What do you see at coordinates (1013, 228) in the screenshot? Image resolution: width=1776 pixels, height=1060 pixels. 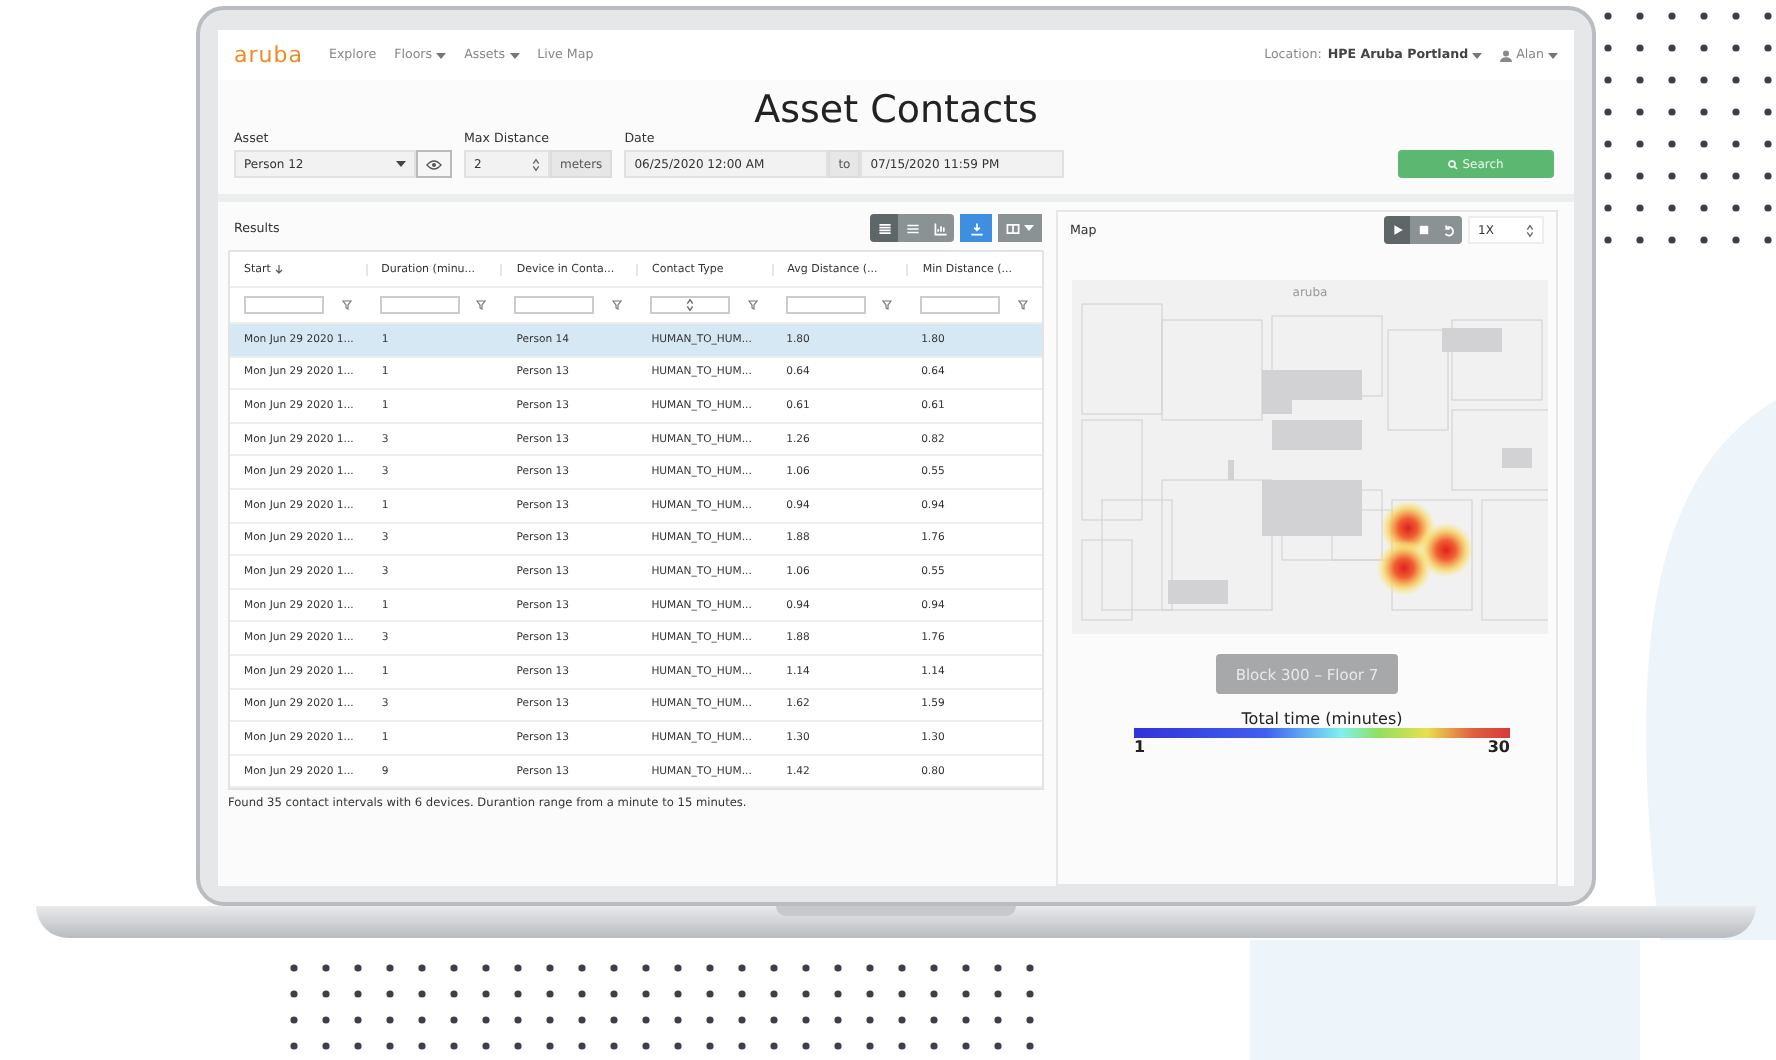 I see `columns-icon` at bounding box center [1013, 228].